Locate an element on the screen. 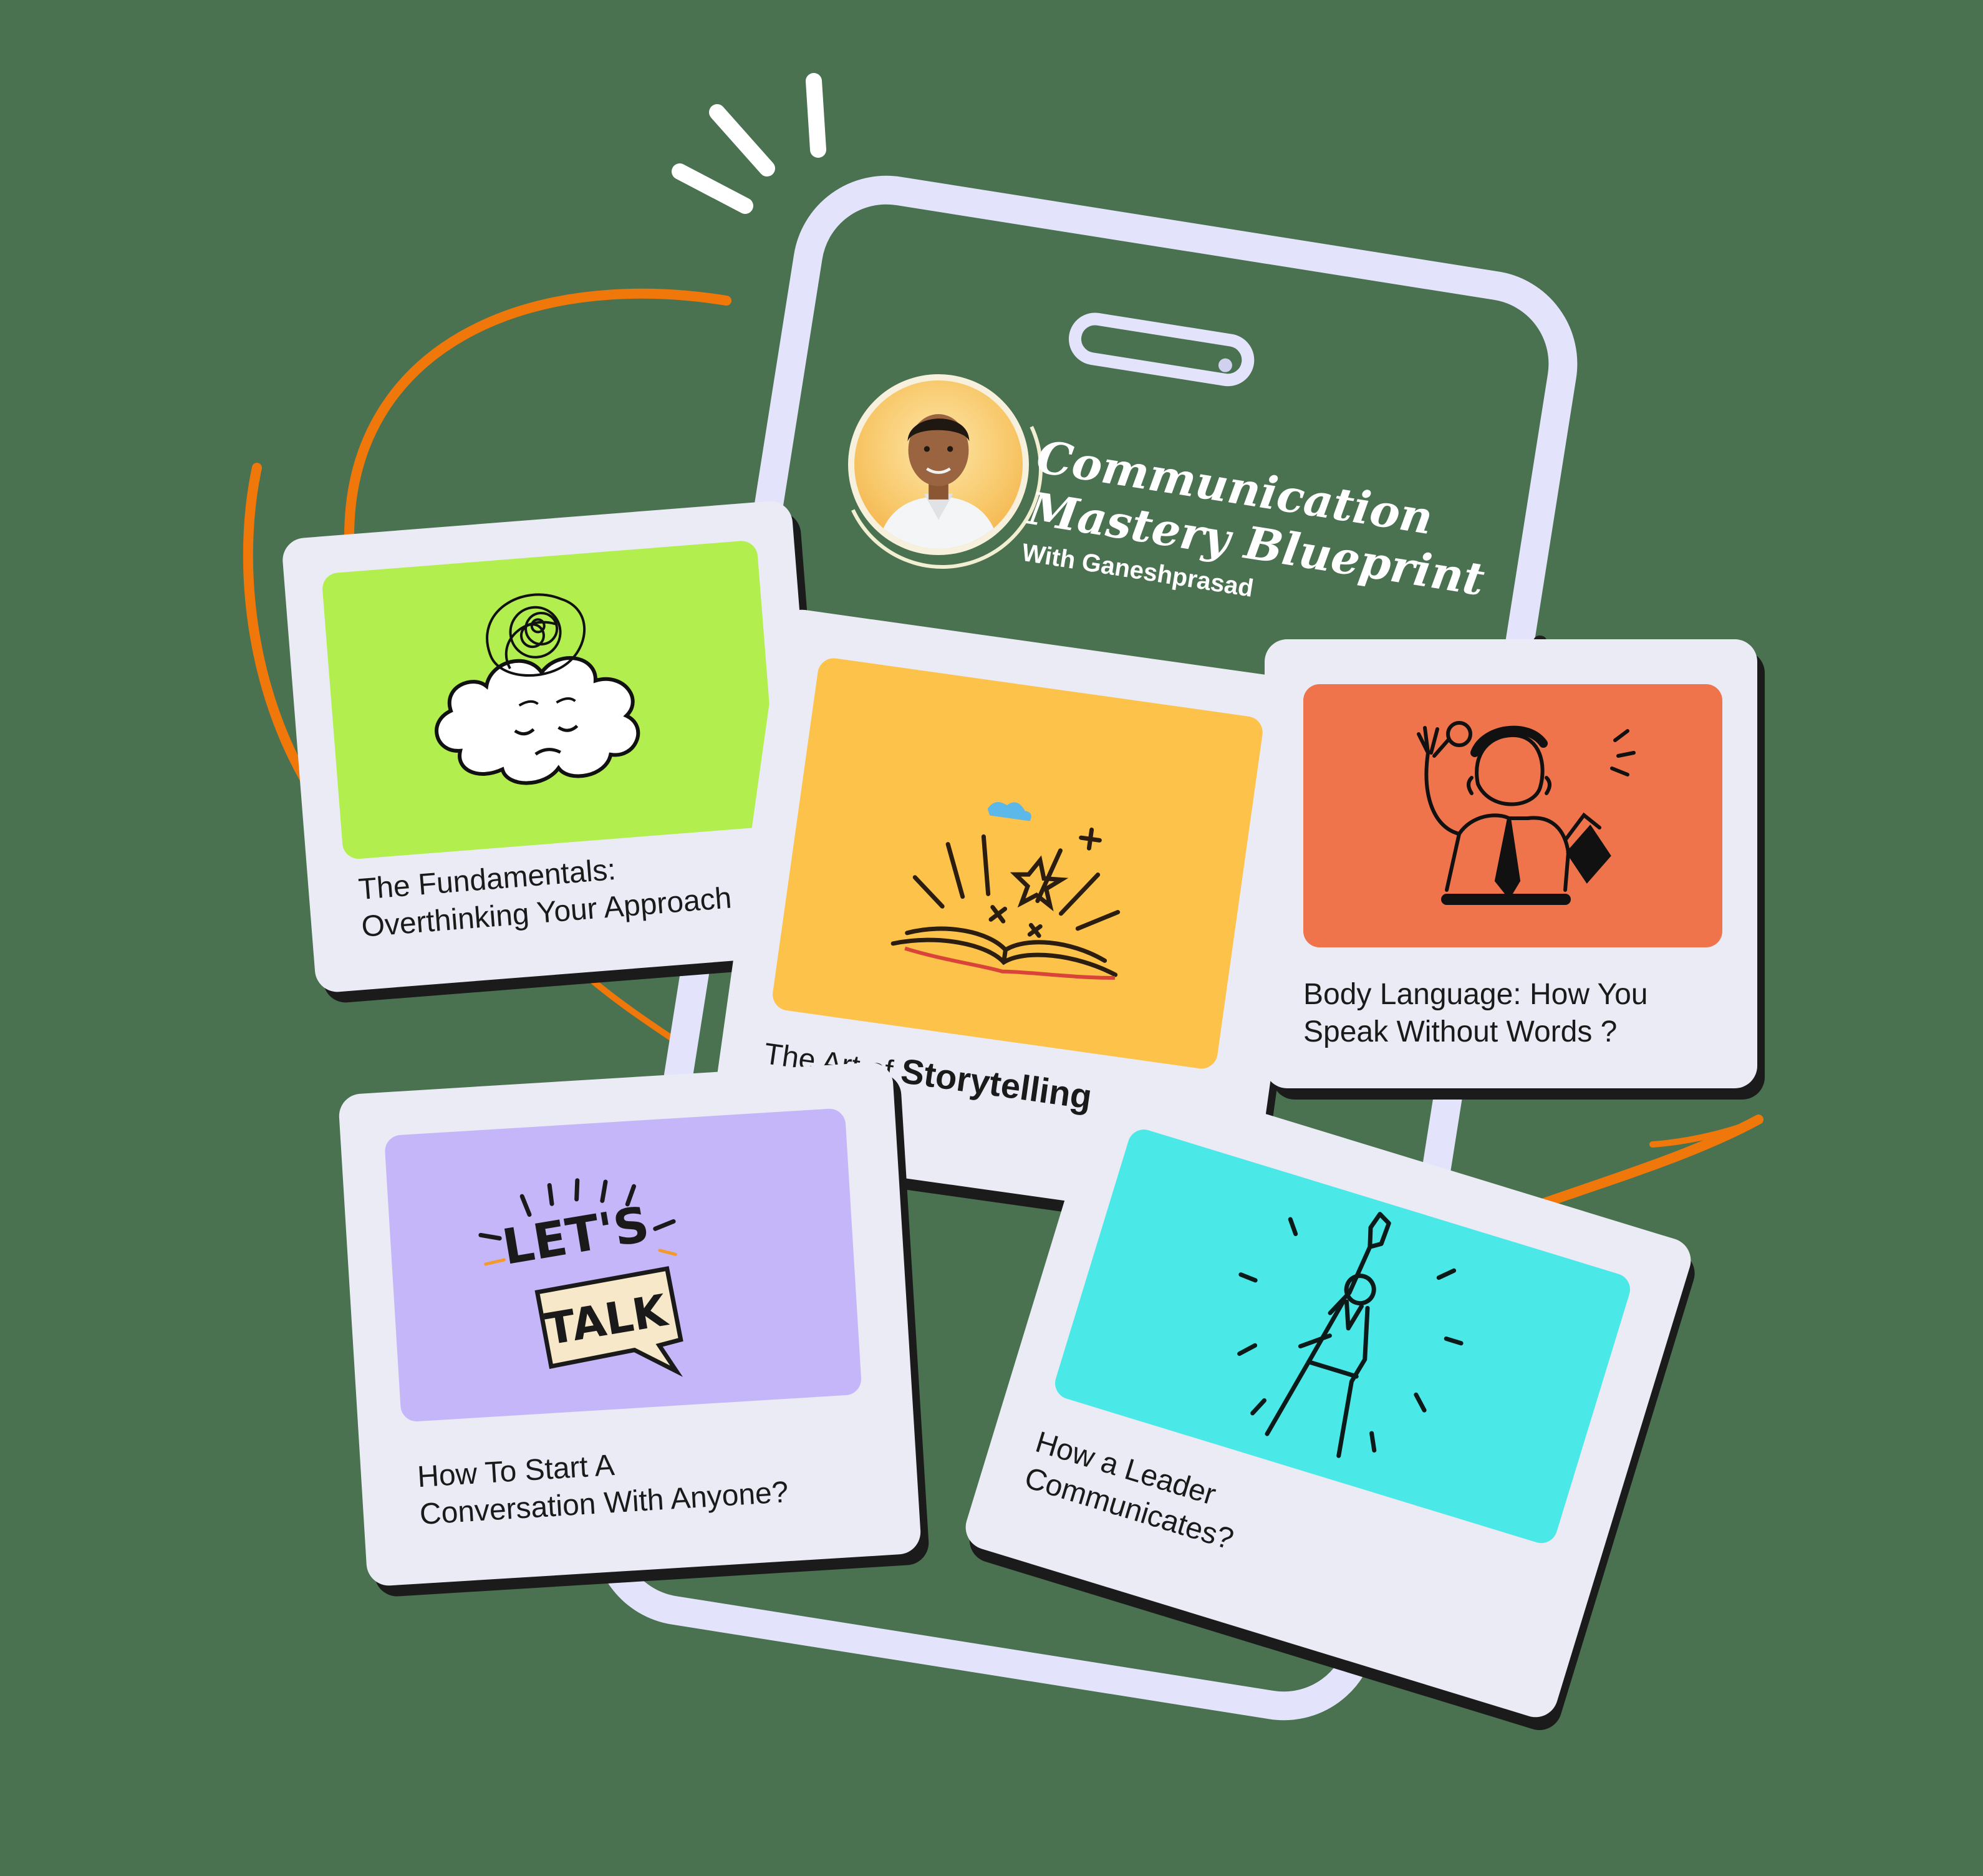  instructor-avatar-wrap is located at coordinates (942, 468).